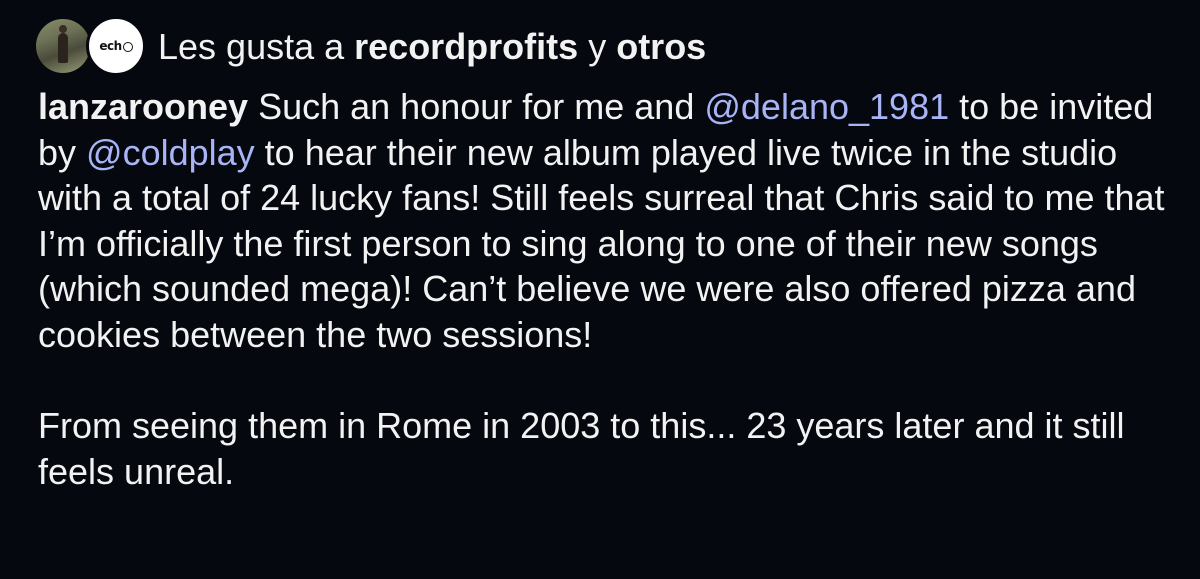 The width and height of the screenshot is (1200, 579). Describe the element at coordinates (143, 106) in the screenshot. I see `caption-username-link: lanzarooney` at that location.